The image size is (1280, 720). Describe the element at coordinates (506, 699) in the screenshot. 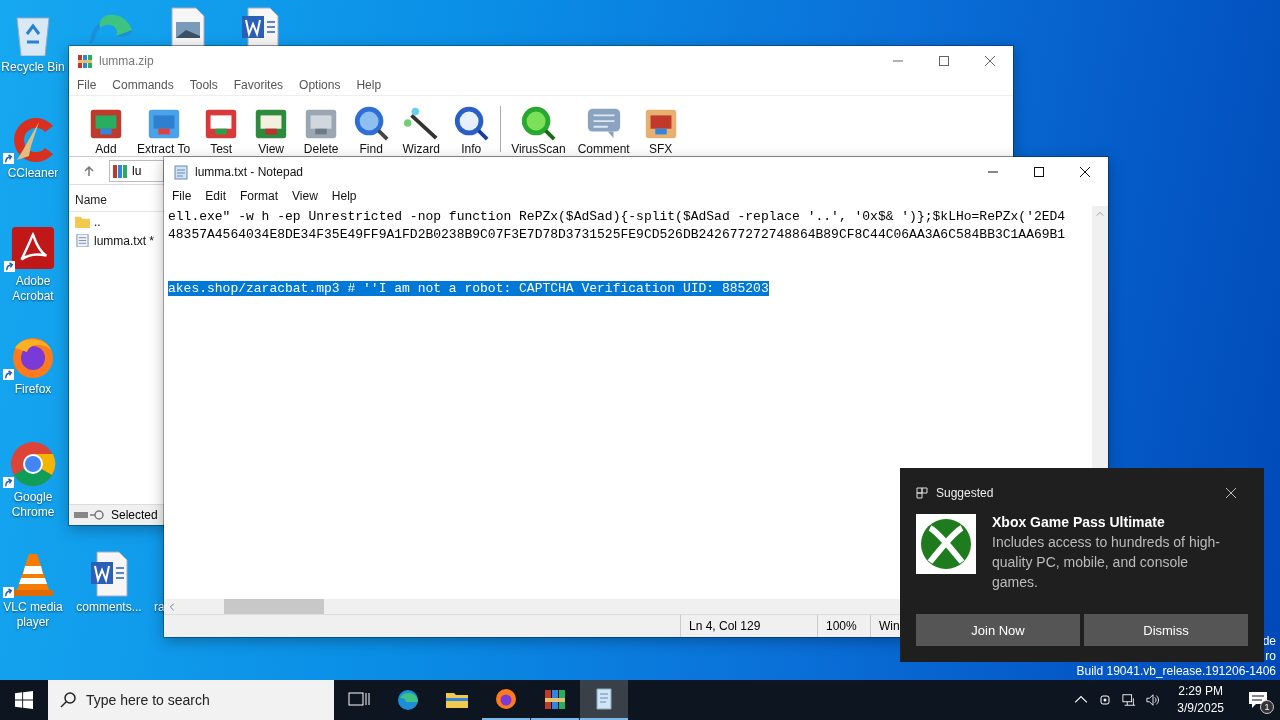

I see `firefox-icon` at that location.